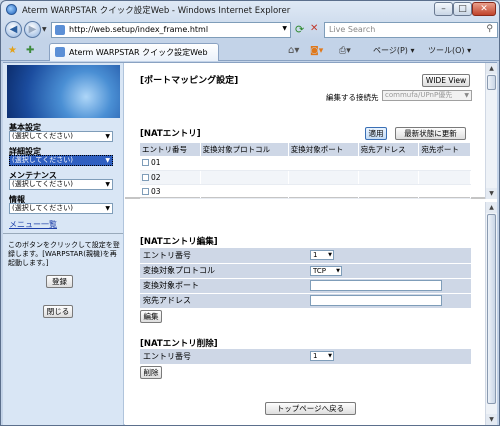  I want to click on connection-select: commufa/UPnP優先 ▼, so click(427, 95).